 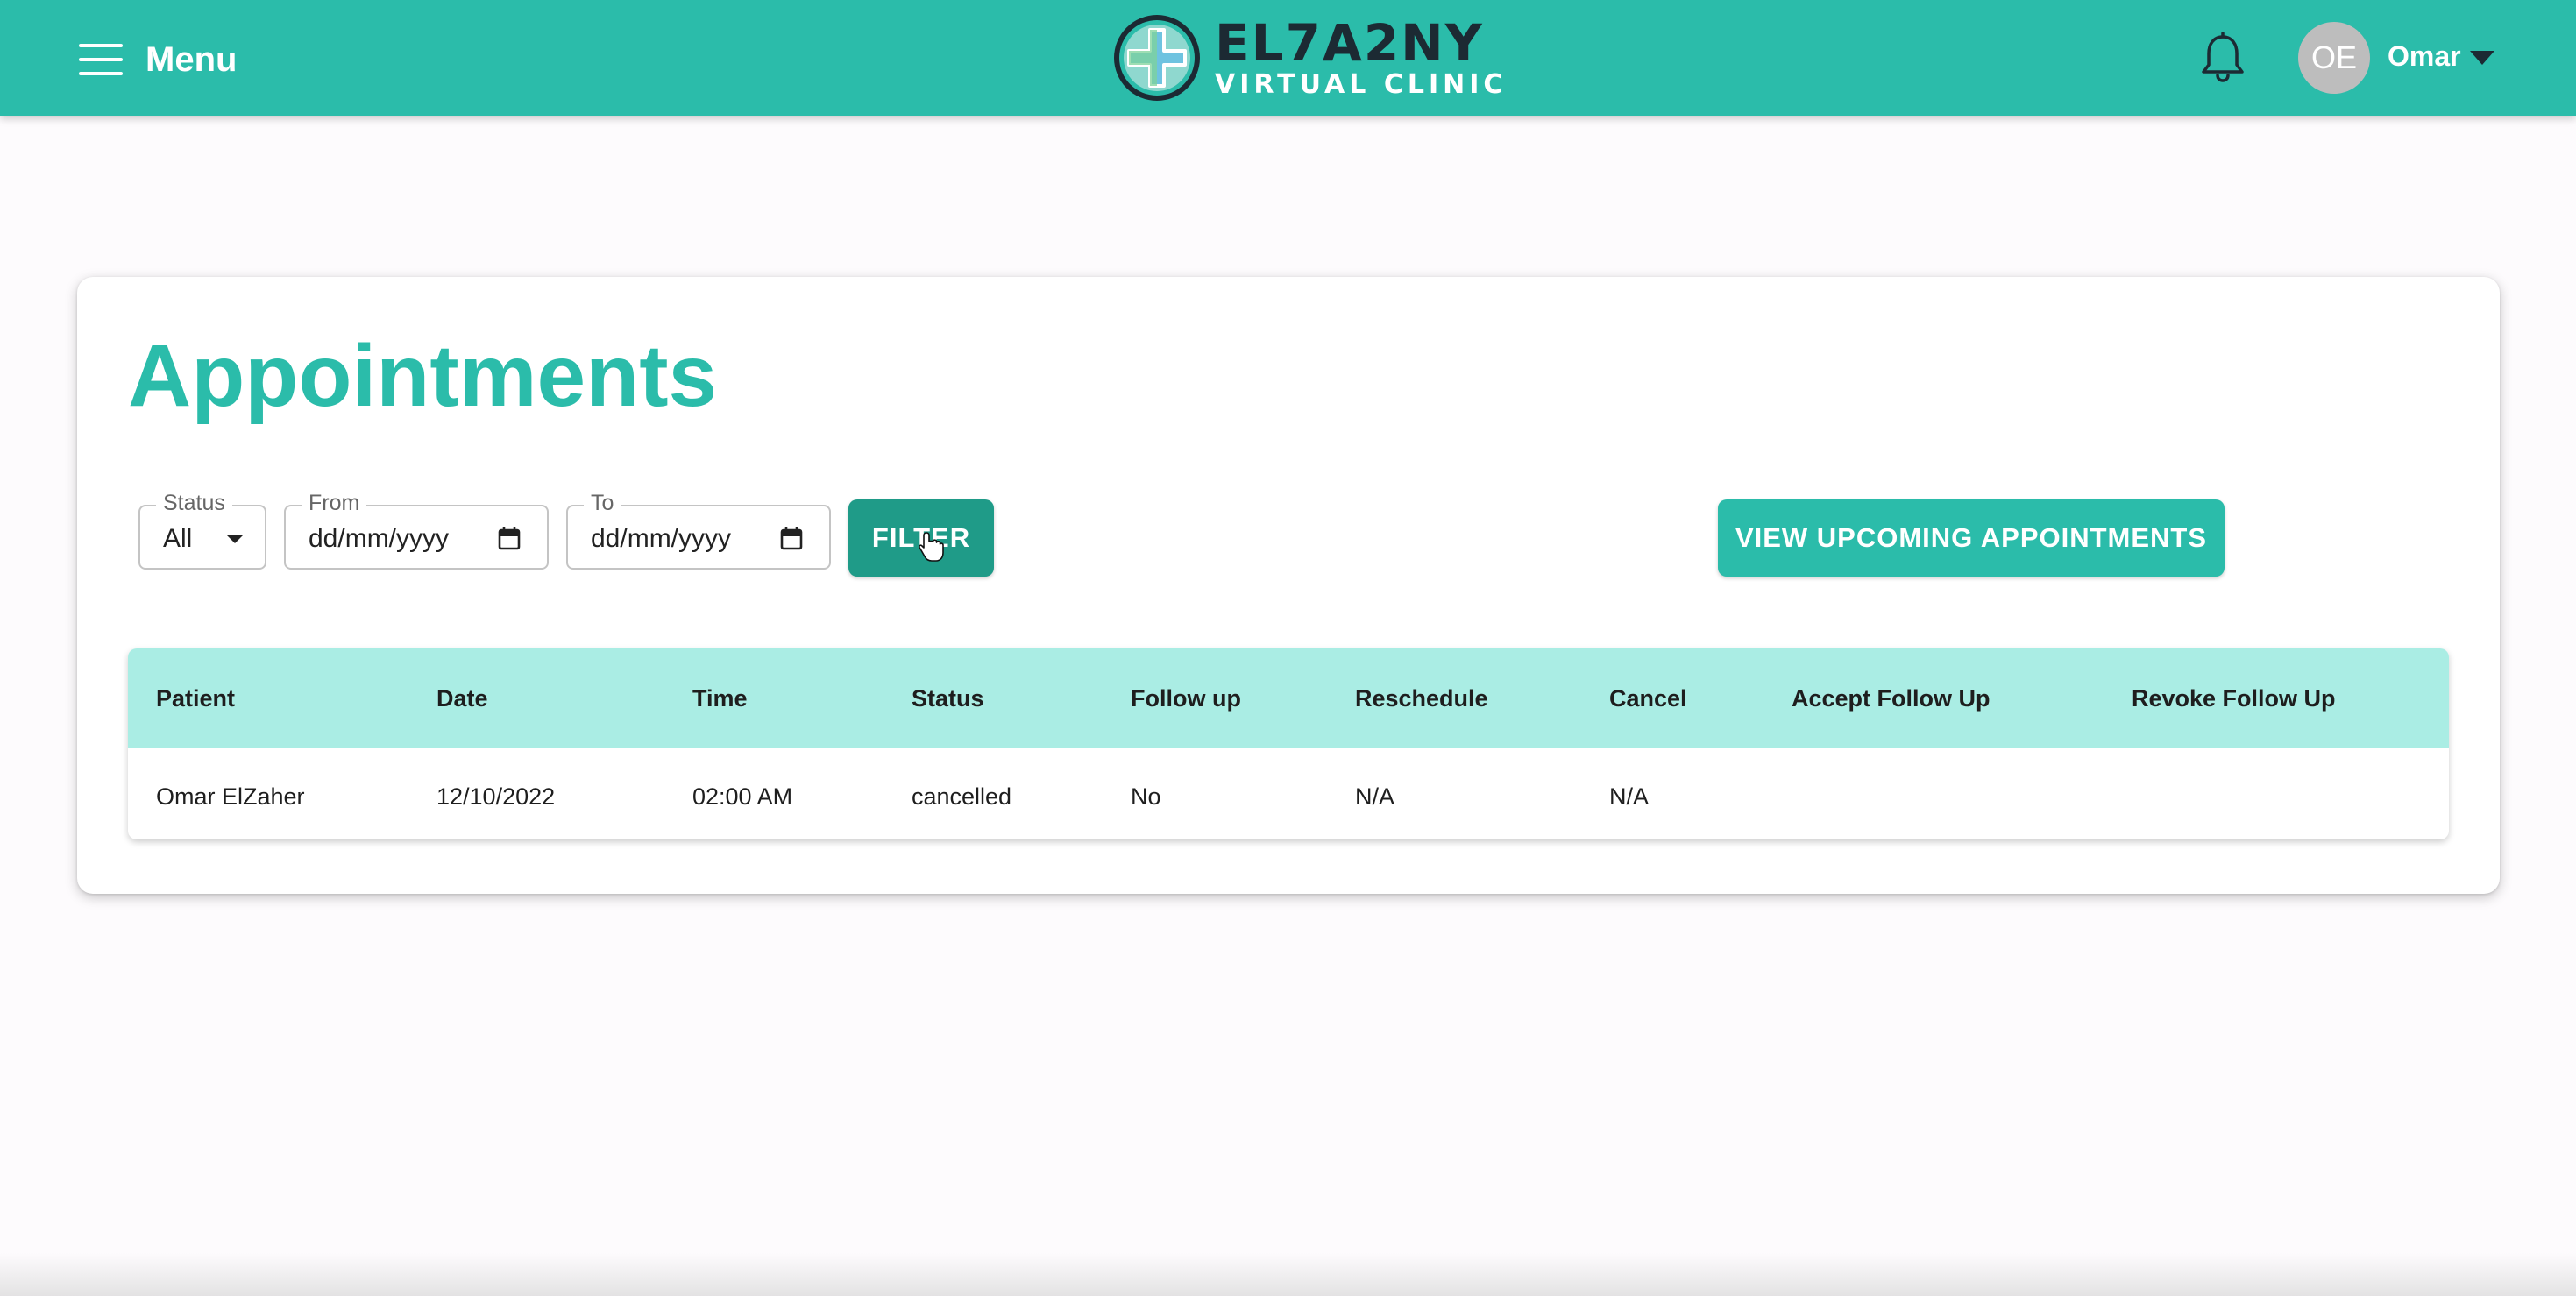 What do you see at coordinates (1361, 84) in the screenshot?
I see `logo-subtitle: VIRTUAL CLINIC` at bounding box center [1361, 84].